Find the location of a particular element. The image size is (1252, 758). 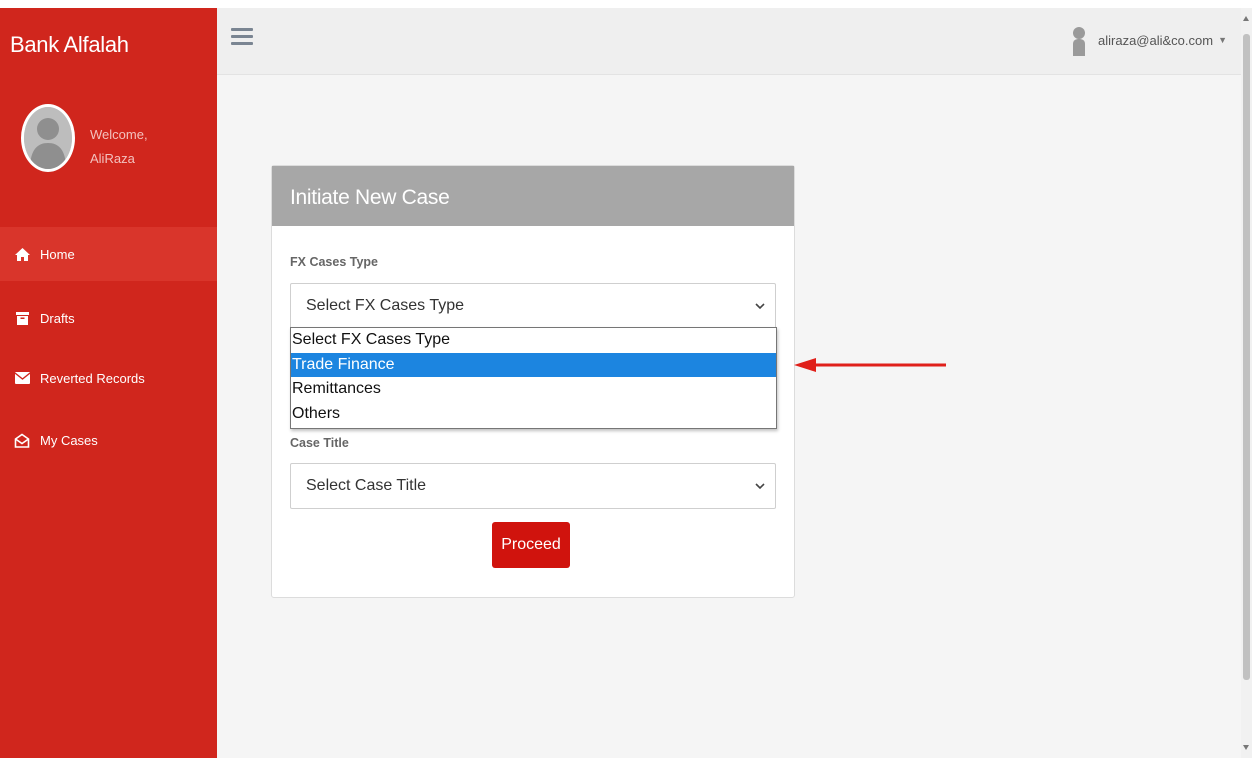

scrollbar is located at coordinates (1246, 383).